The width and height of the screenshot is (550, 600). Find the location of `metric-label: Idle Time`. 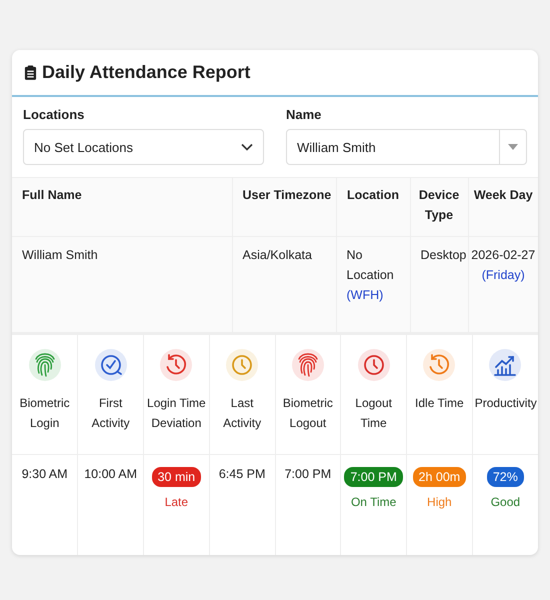

metric-label: Idle Time is located at coordinates (439, 403).